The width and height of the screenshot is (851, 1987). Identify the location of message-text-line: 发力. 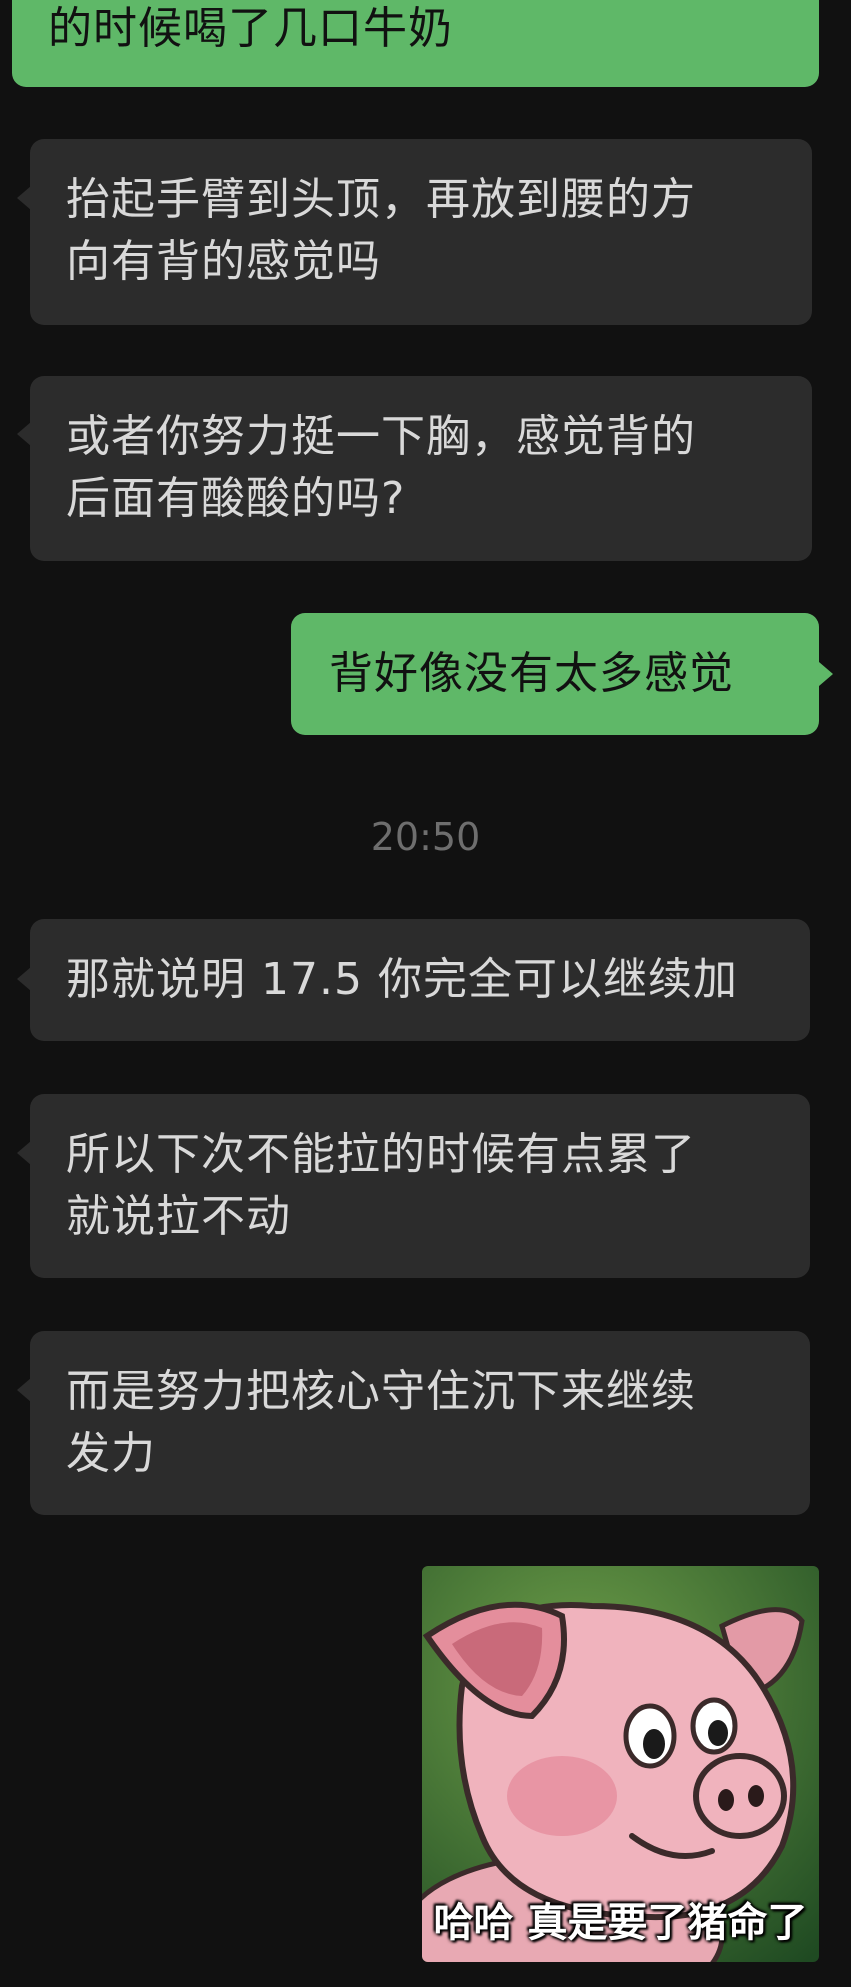
(111, 1453).